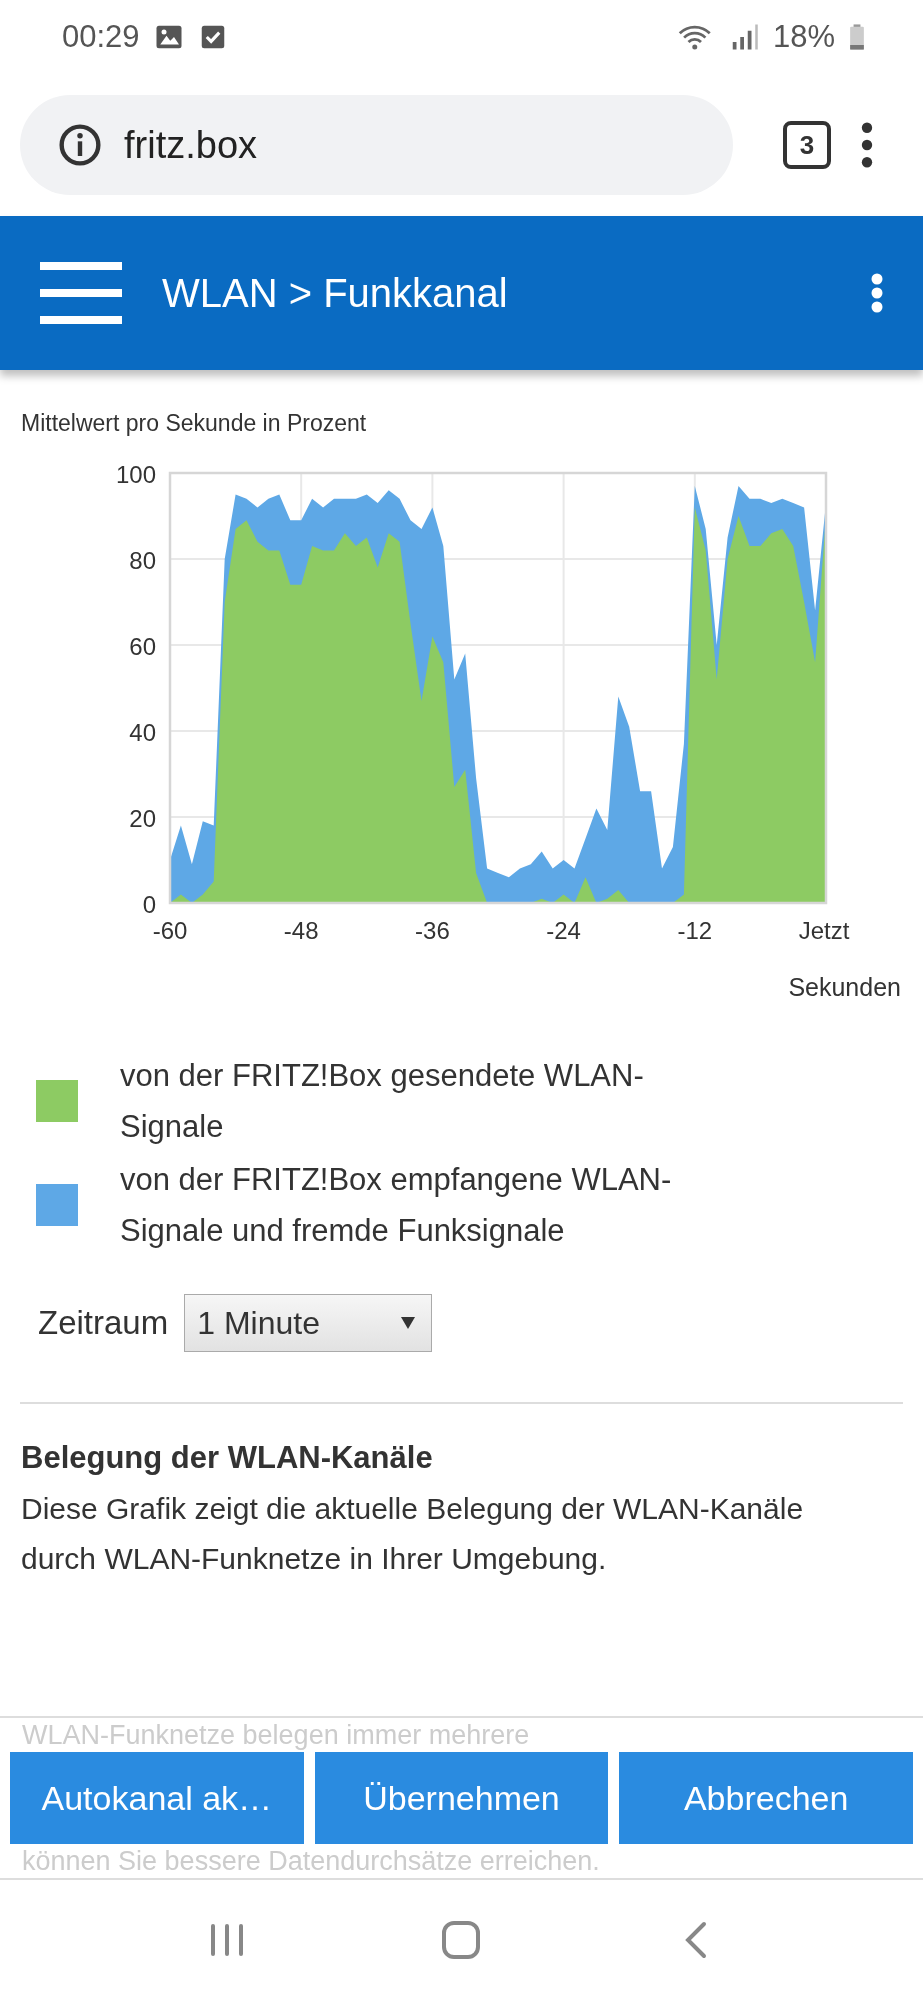  Describe the element at coordinates (335, 293) in the screenshot. I see `page-title: WLAN > Funkkanal` at that location.